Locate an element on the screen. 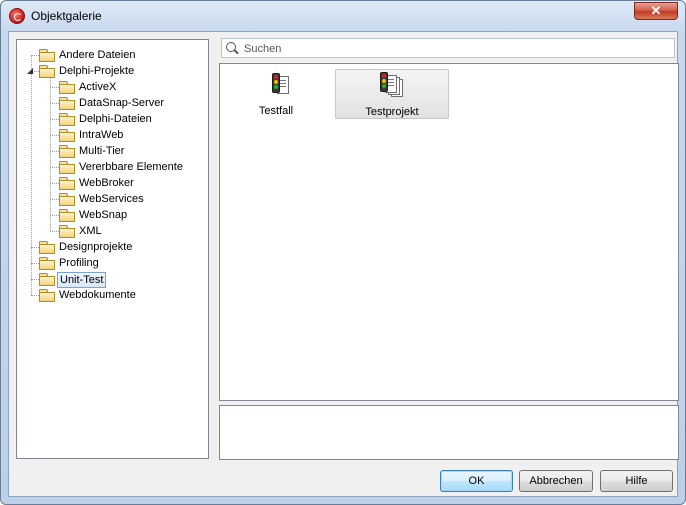 The width and height of the screenshot is (686, 505). close-button: ✕ is located at coordinates (656, 11).